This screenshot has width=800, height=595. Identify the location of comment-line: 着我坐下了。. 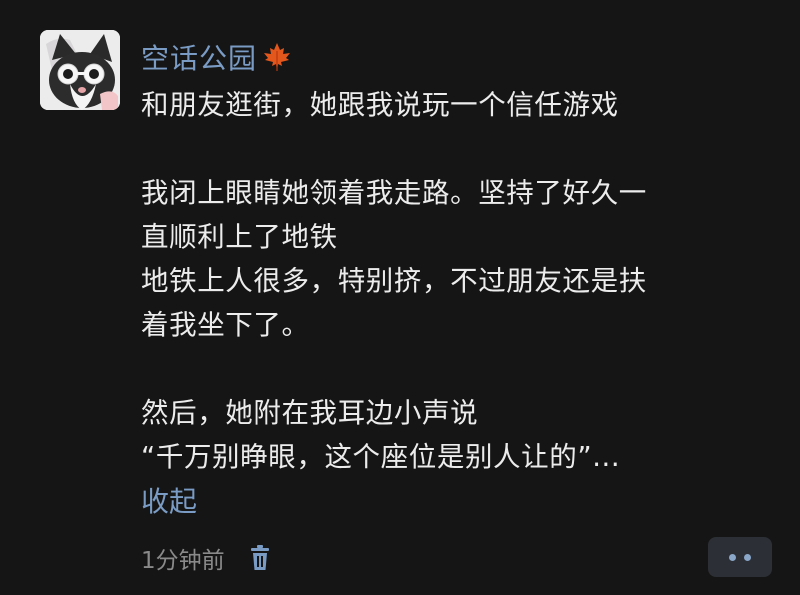
(225, 325).